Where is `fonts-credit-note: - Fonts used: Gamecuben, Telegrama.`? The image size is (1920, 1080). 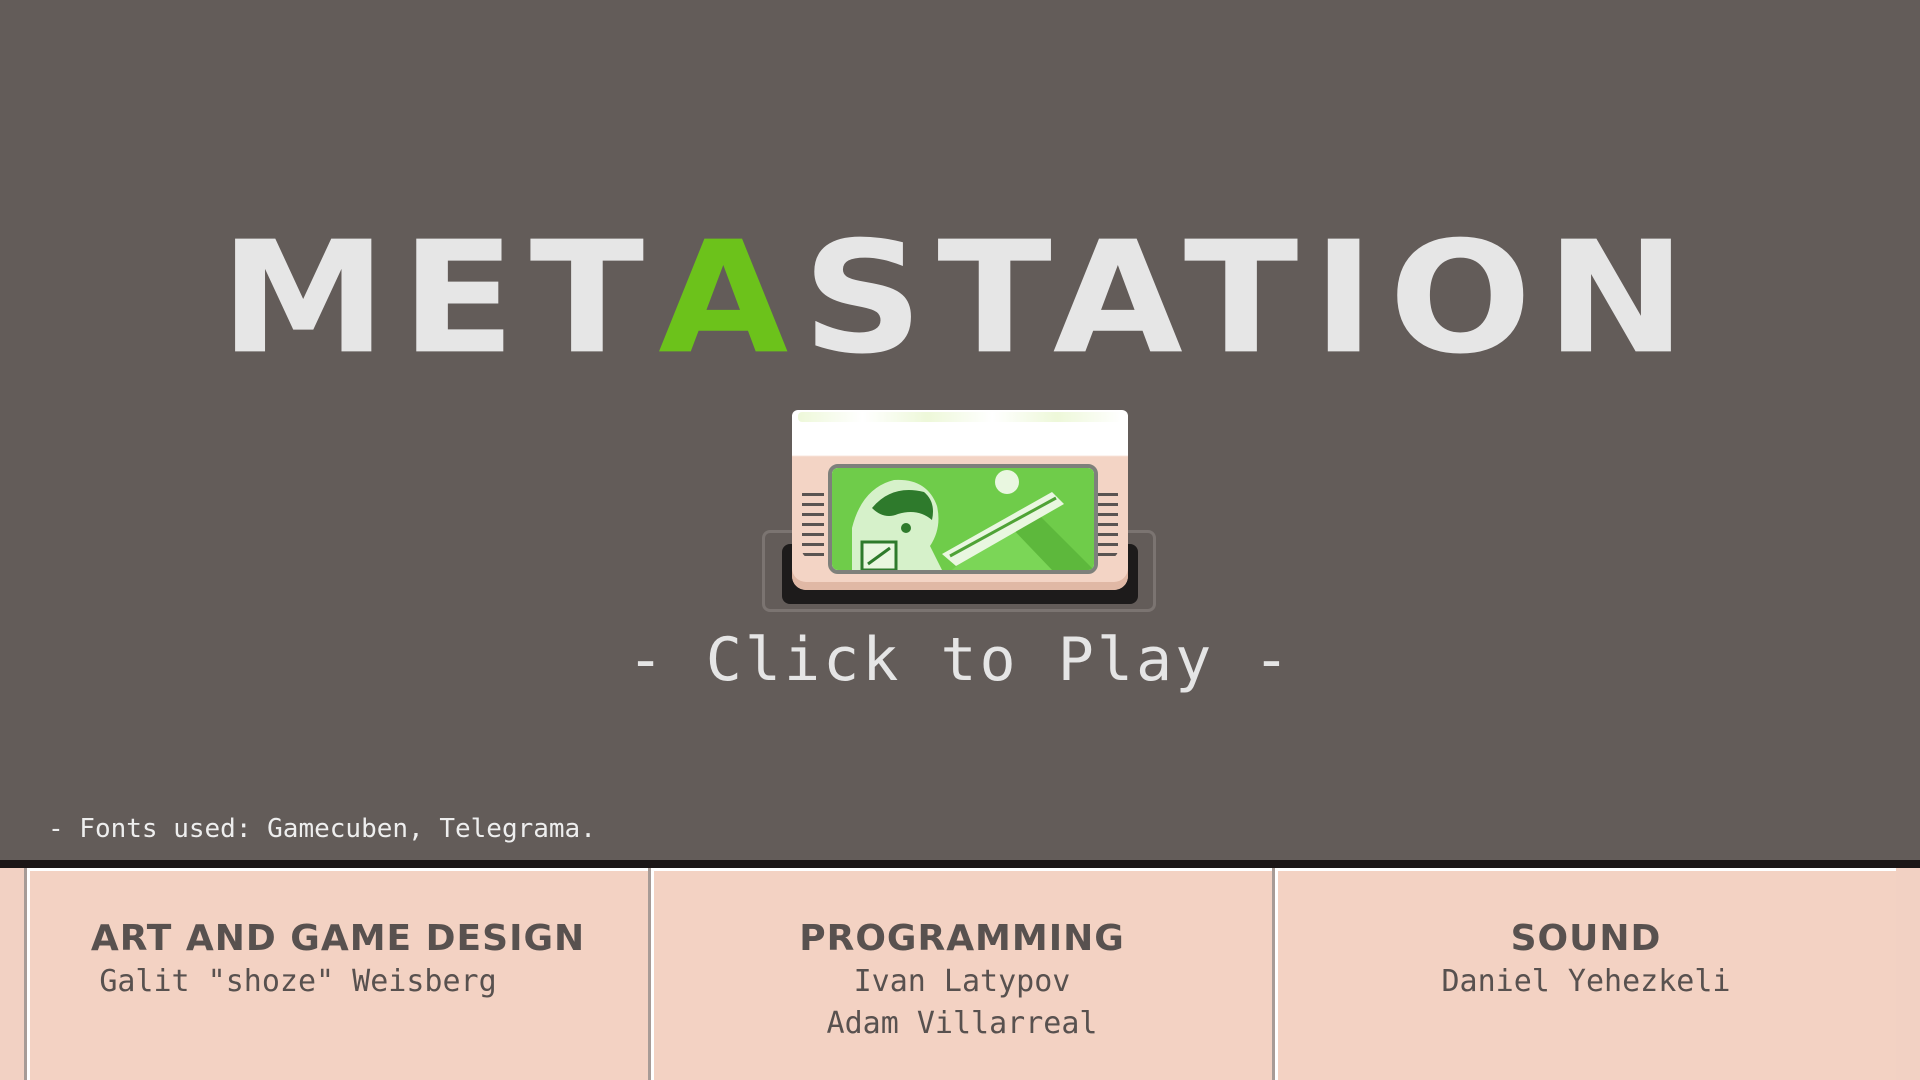 fonts-credit-note: - Fonts used: Gamecuben, Telegrama. is located at coordinates (322, 829).